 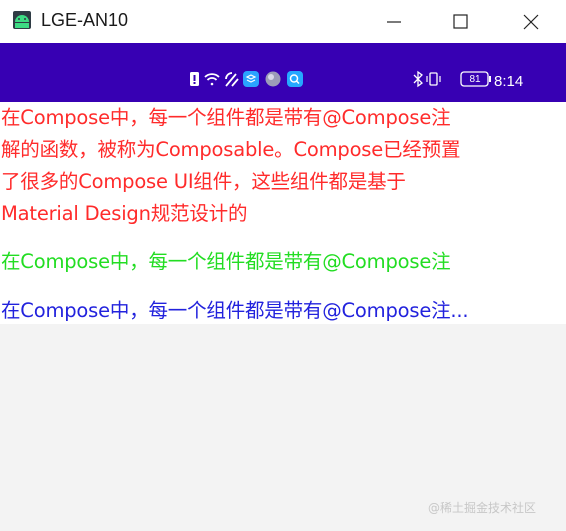 I want to click on battery-level: 81, so click(x=475, y=79).